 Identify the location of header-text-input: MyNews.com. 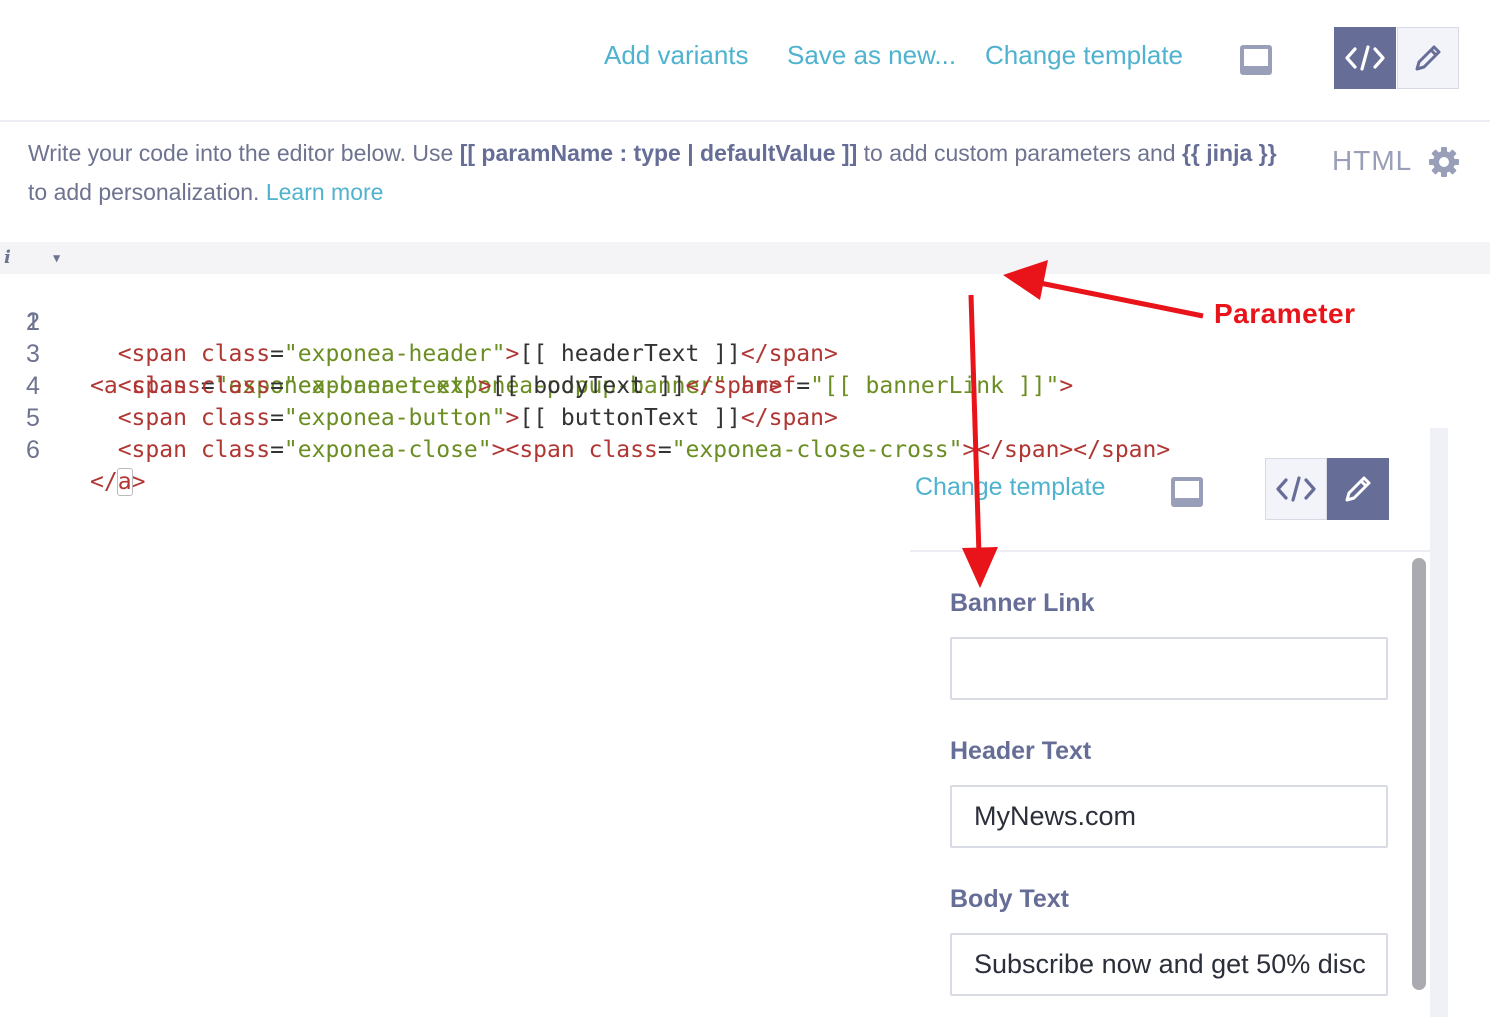
(1169, 816).